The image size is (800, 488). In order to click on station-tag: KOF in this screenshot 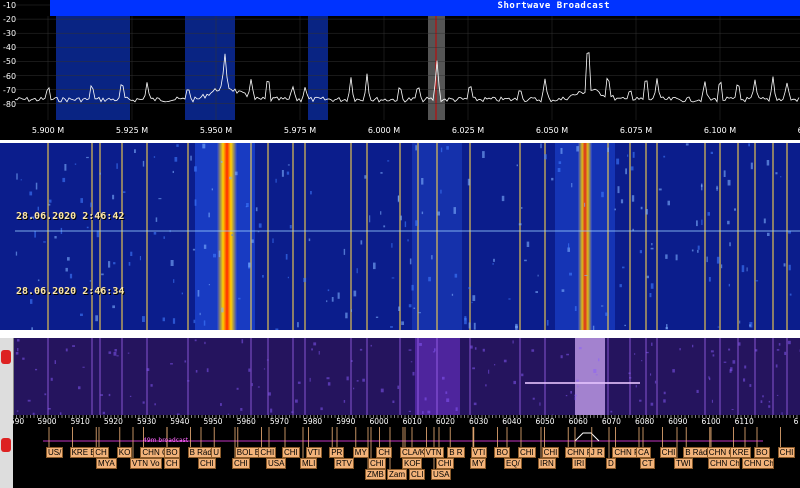, I will do `click(412, 463)`.